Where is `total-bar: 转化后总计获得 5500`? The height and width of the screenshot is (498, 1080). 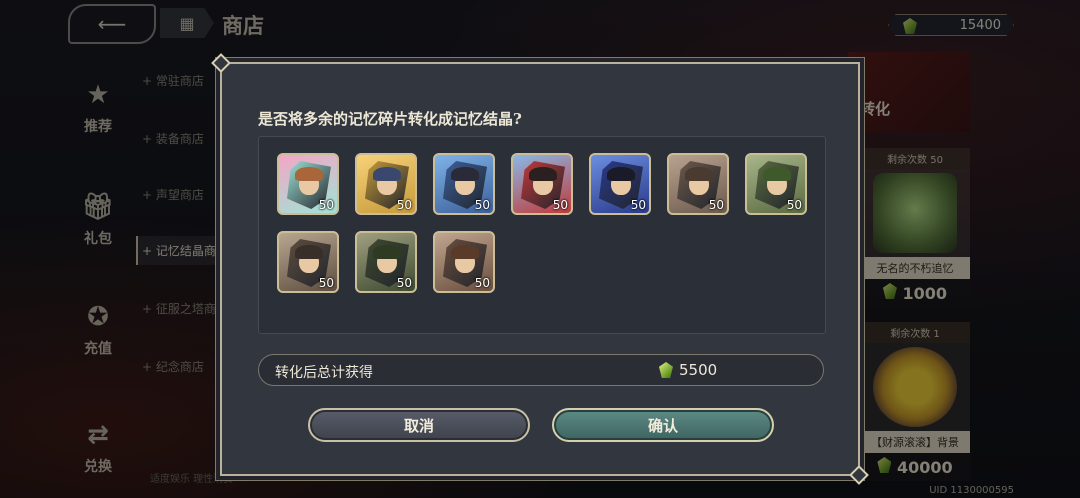
total-bar: 转化后总计获得 5500 is located at coordinates (541, 370).